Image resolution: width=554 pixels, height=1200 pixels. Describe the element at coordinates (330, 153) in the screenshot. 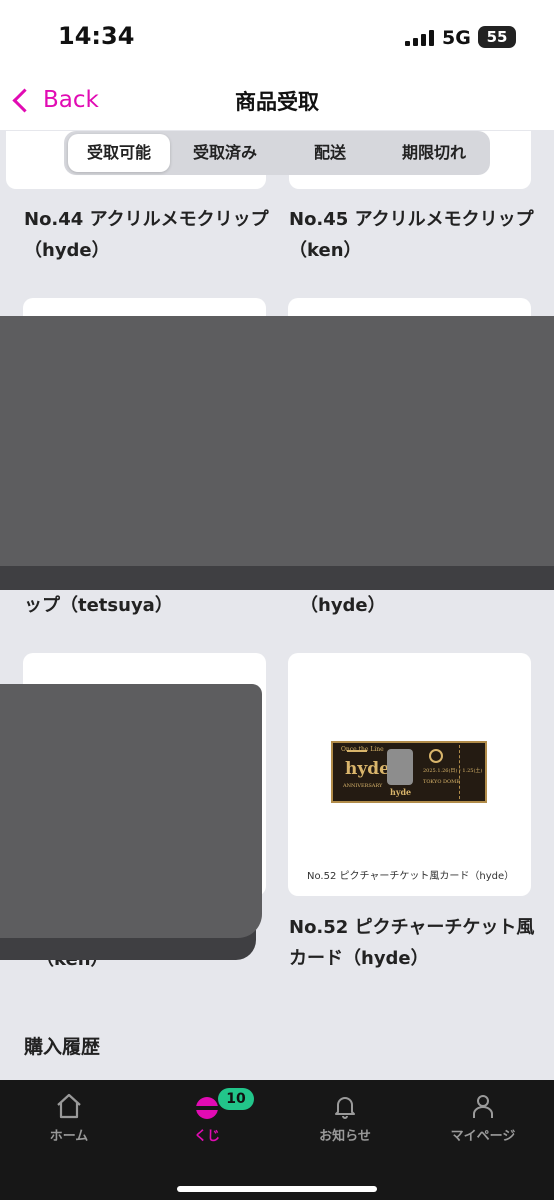

I see `segment-shipping: 配送` at that location.